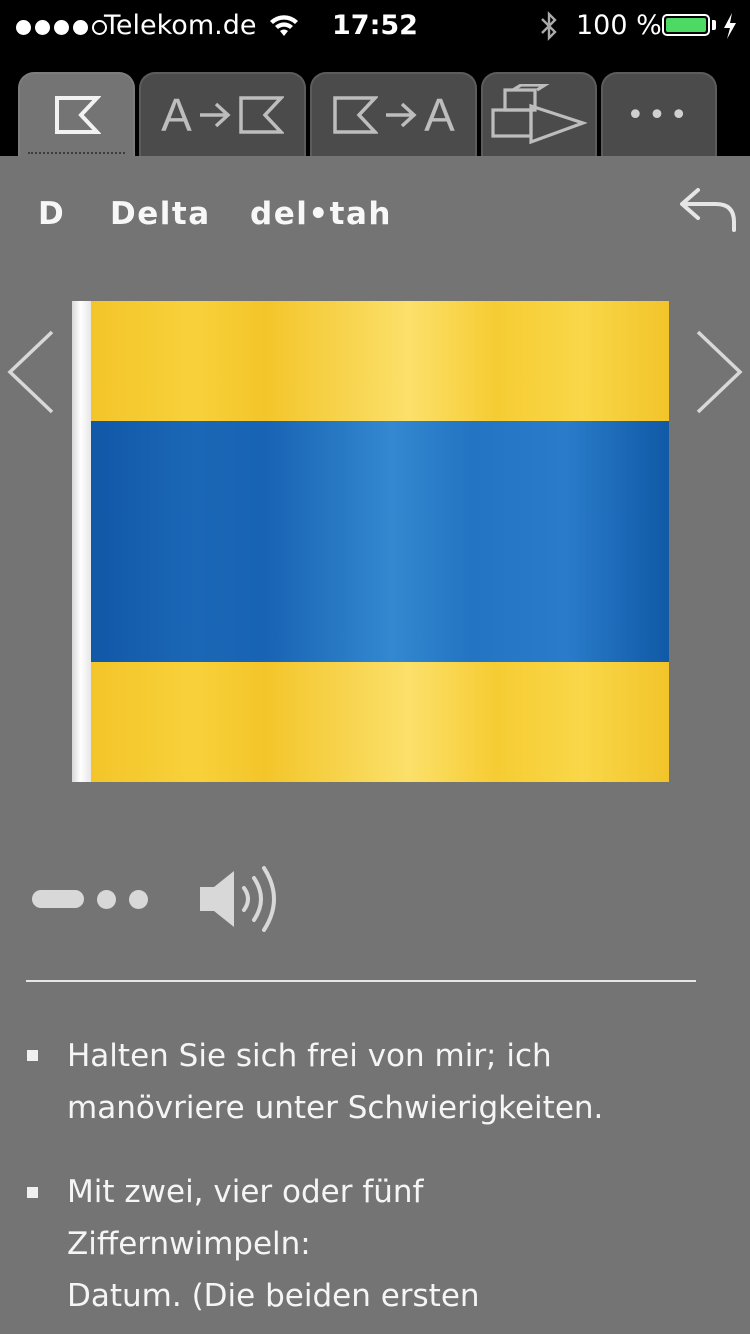  What do you see at coordinates (730, 26) in the screenshot?
I see `charging-bolt-icon` at bounding box center [730, 26].